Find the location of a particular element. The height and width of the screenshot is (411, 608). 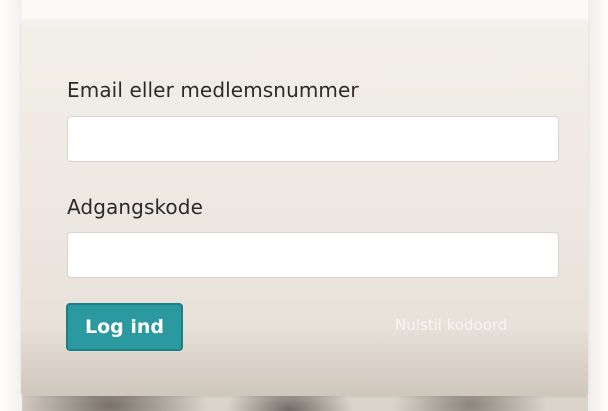

password-field is located at coordinates (313, 255).